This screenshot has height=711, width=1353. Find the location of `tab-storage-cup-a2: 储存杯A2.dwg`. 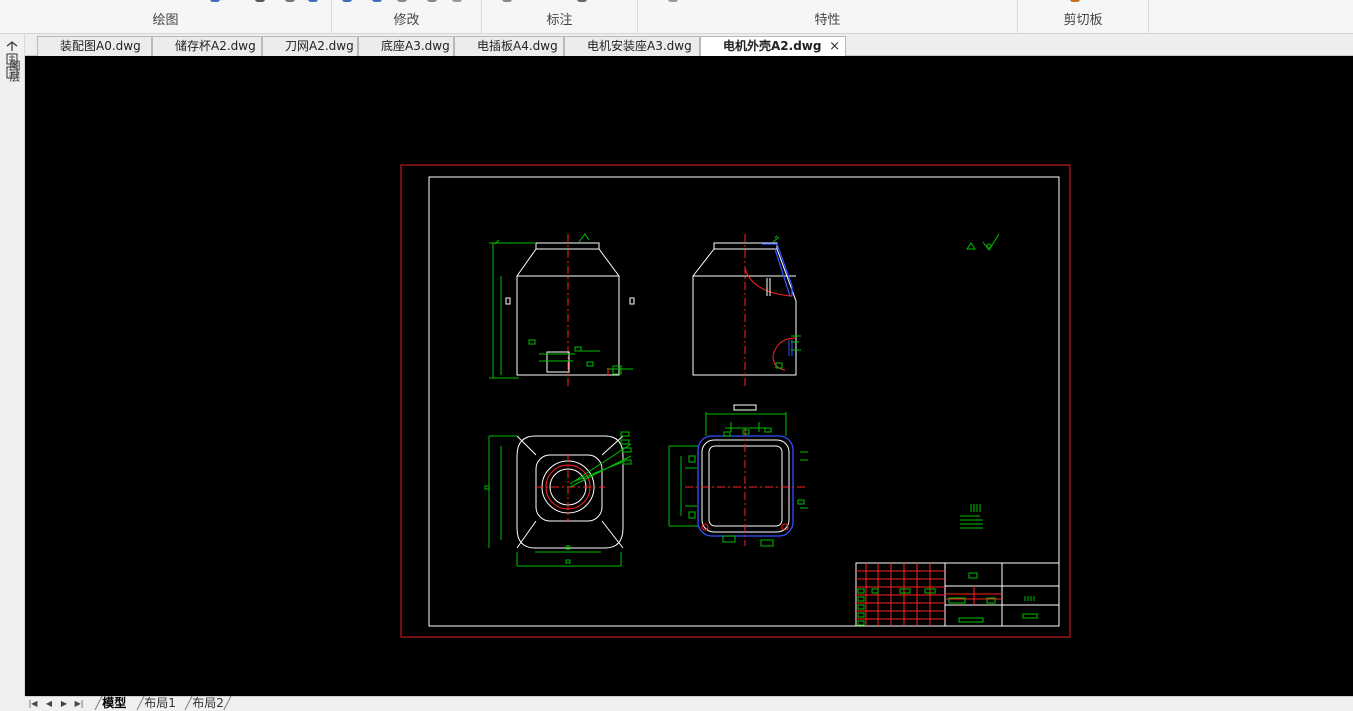

tab-storage-cup-a2: 储存杯A2.dwg is located at coordinates (207, 46).